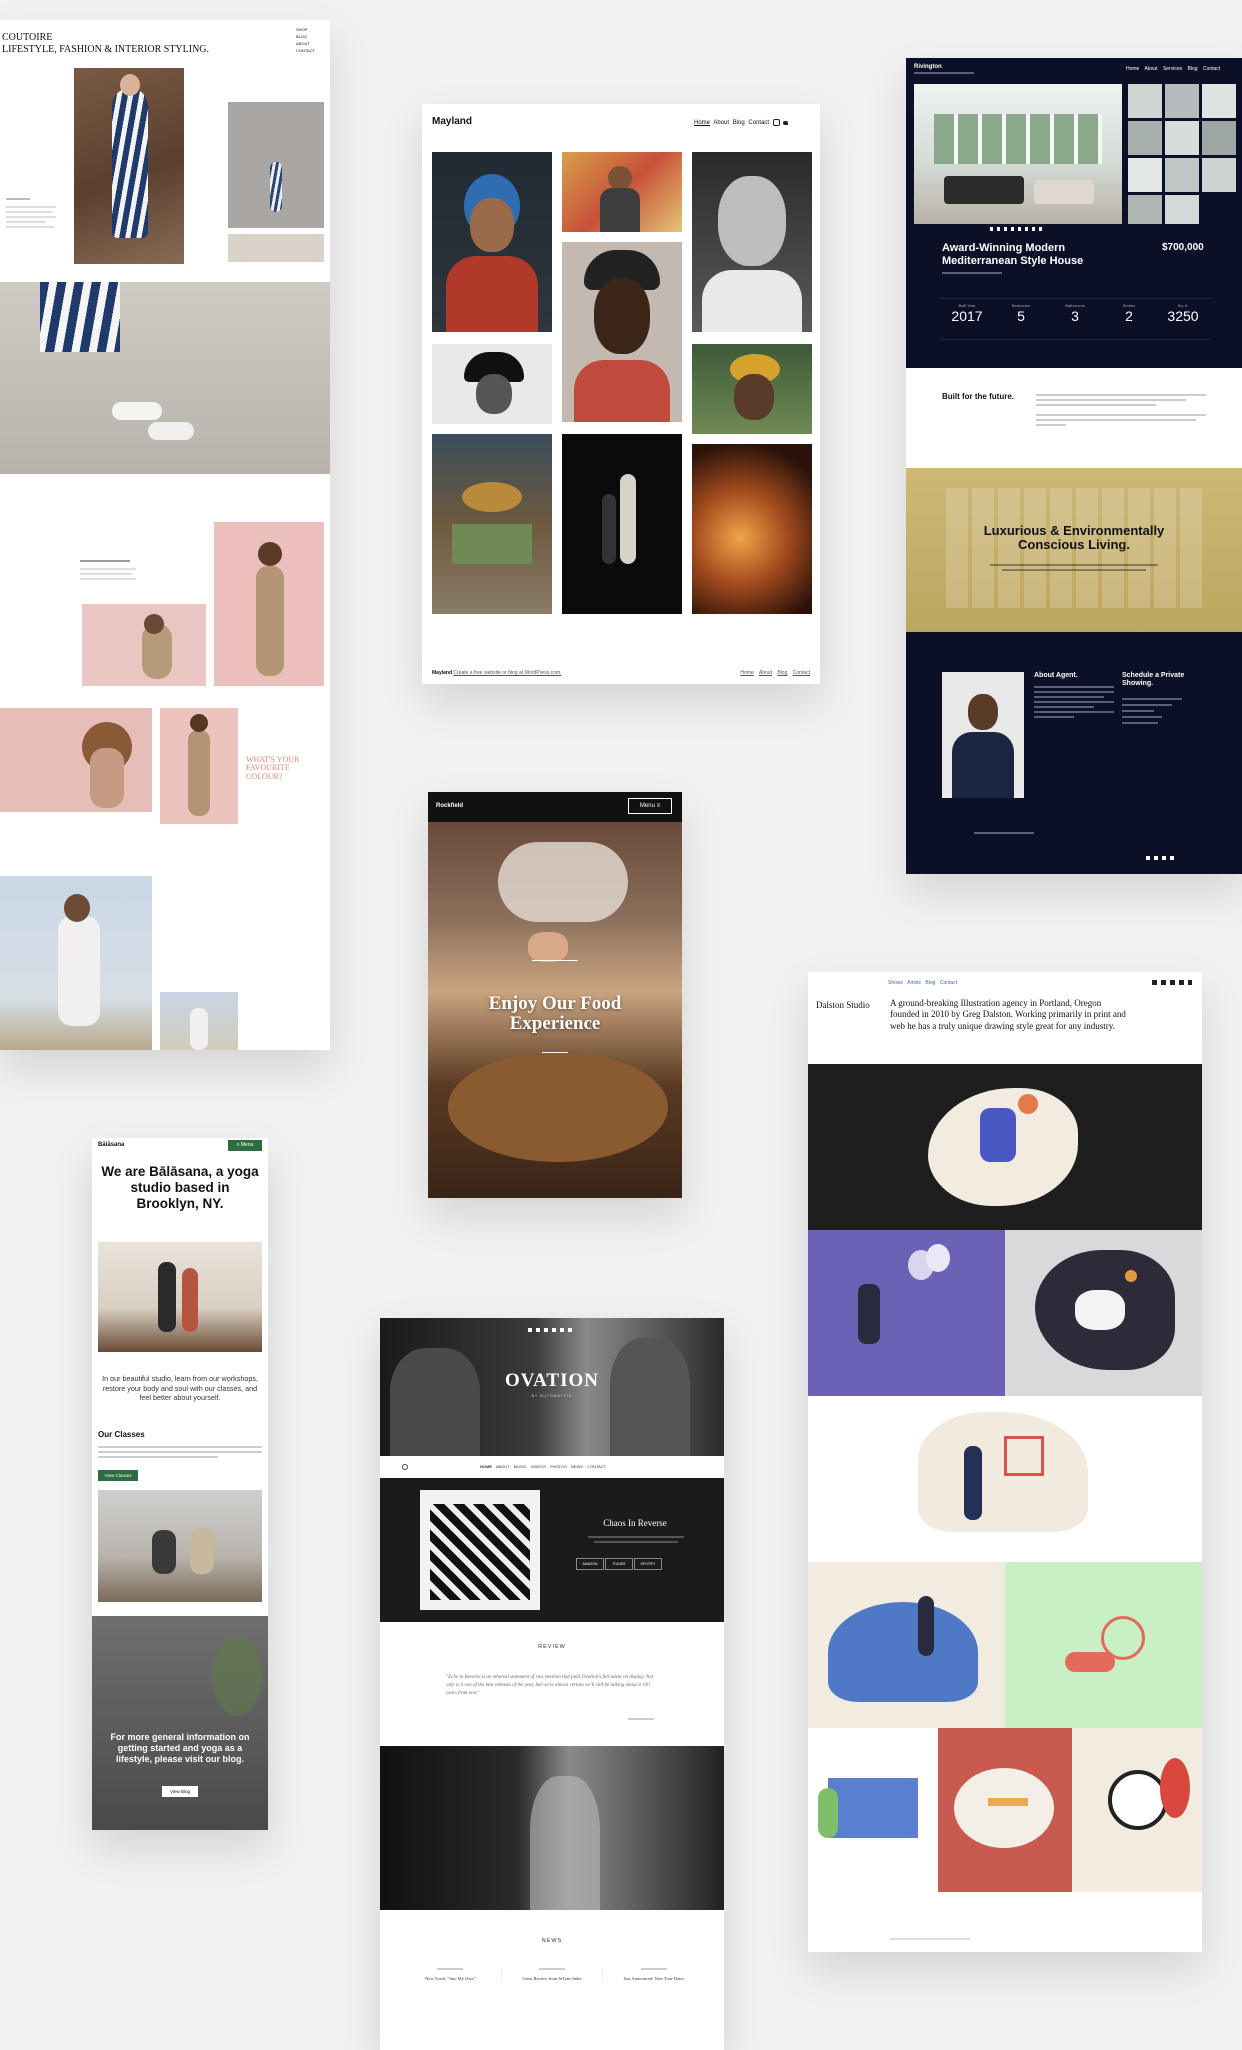  I want to click on spotify-button: SPOTIFY, so click(647, 1564).